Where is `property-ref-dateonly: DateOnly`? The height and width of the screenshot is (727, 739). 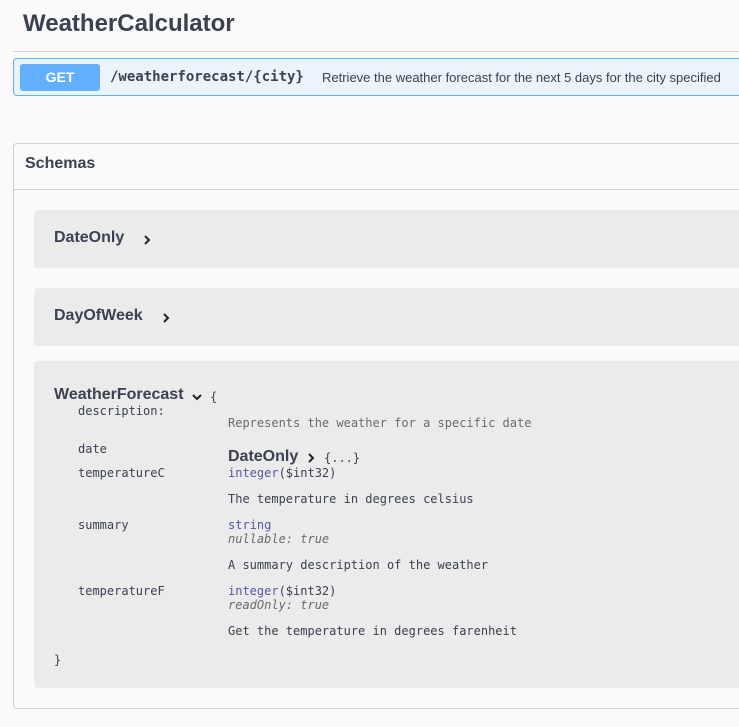
property-ref-dateonly: DateOnly is located at coordinates (263, 457).